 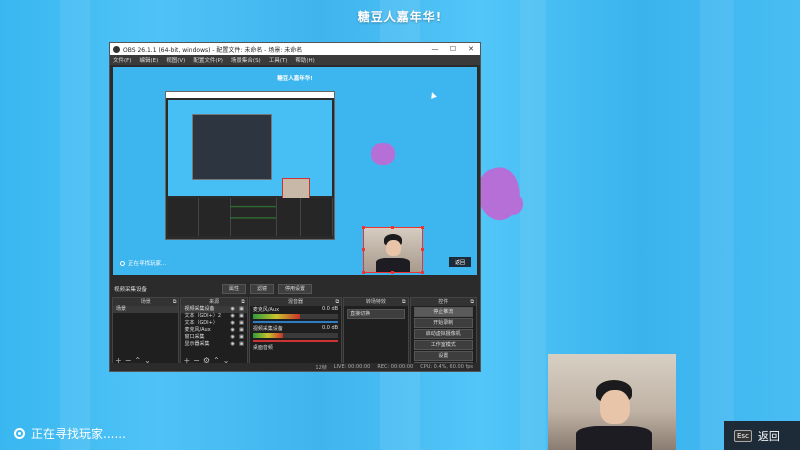 I want to click on transition-select: 直接切换, so click(x=376, y=314).